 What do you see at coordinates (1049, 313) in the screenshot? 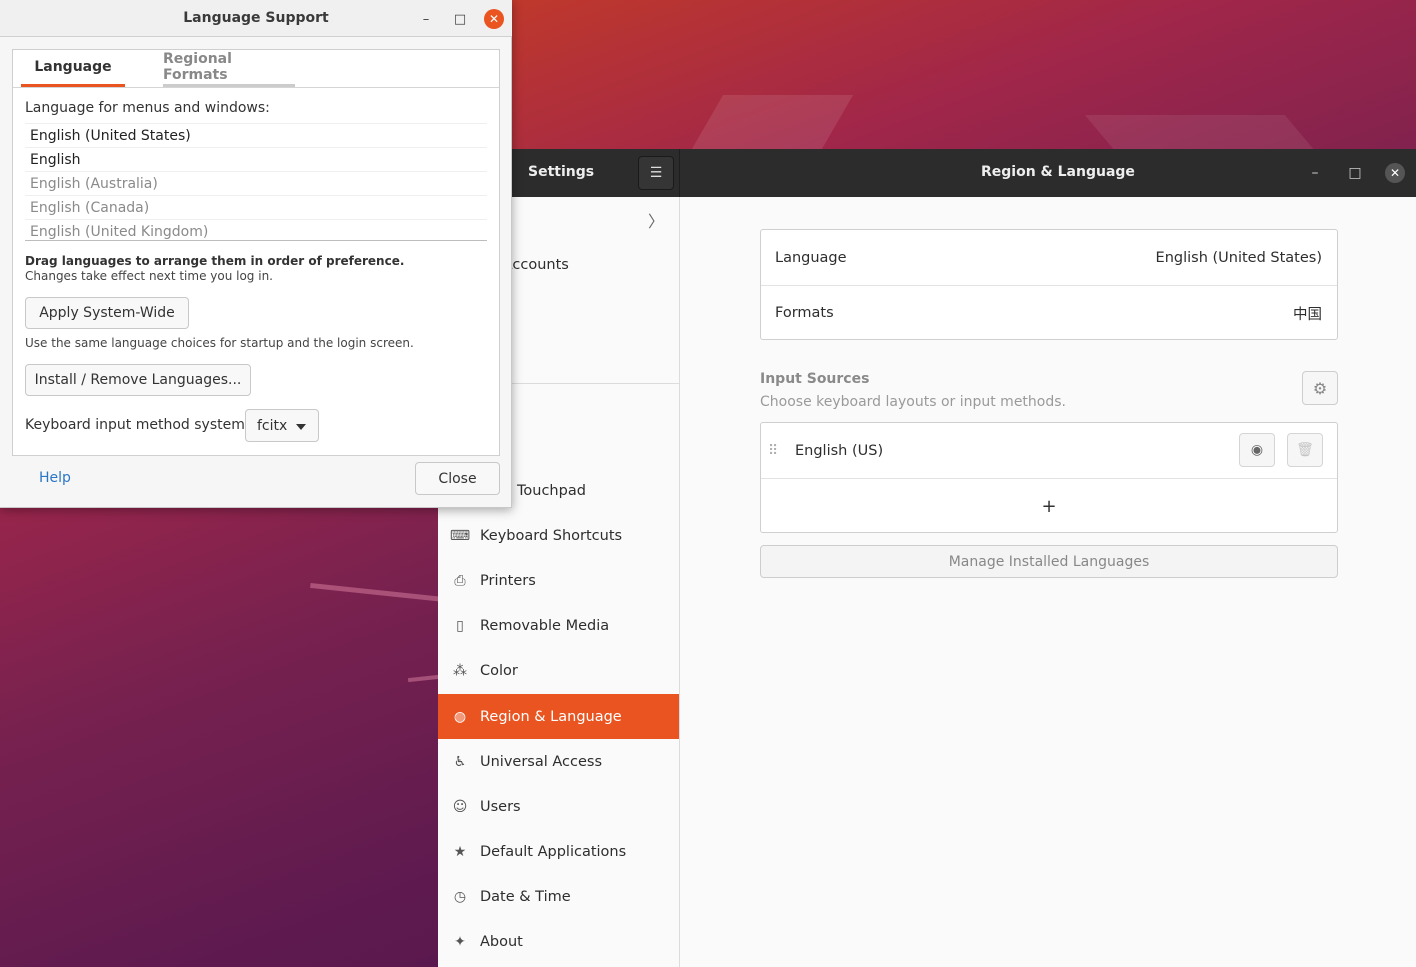
I see `formats-row: Formats 中国` at bounding box center [1049, 313].